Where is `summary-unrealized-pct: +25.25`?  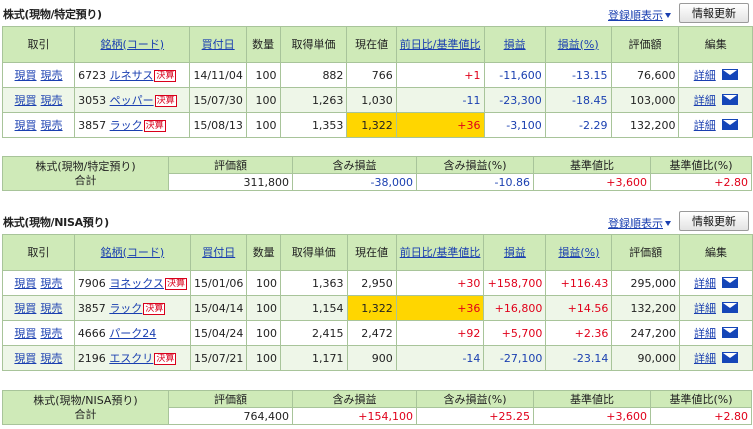 summary-unrealized-pct: +25.25 is located at coordinates (475, 416).